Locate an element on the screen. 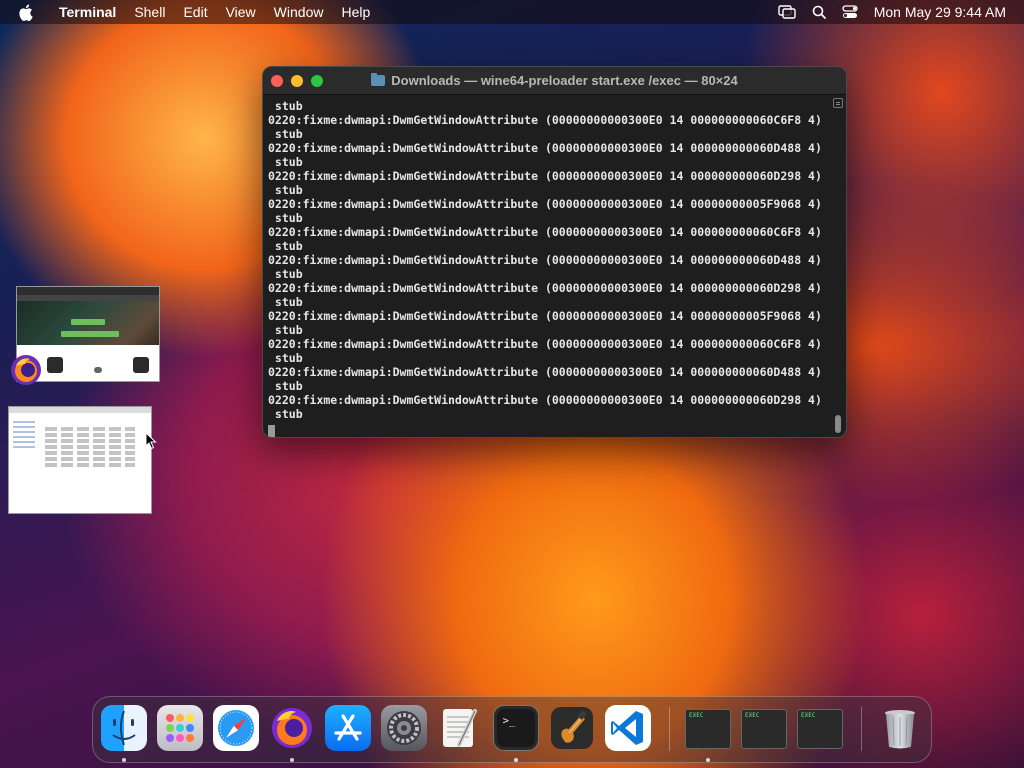 The width and height of the screenshot is (1024, 768). window-controls is located at coordinates (297, 81).